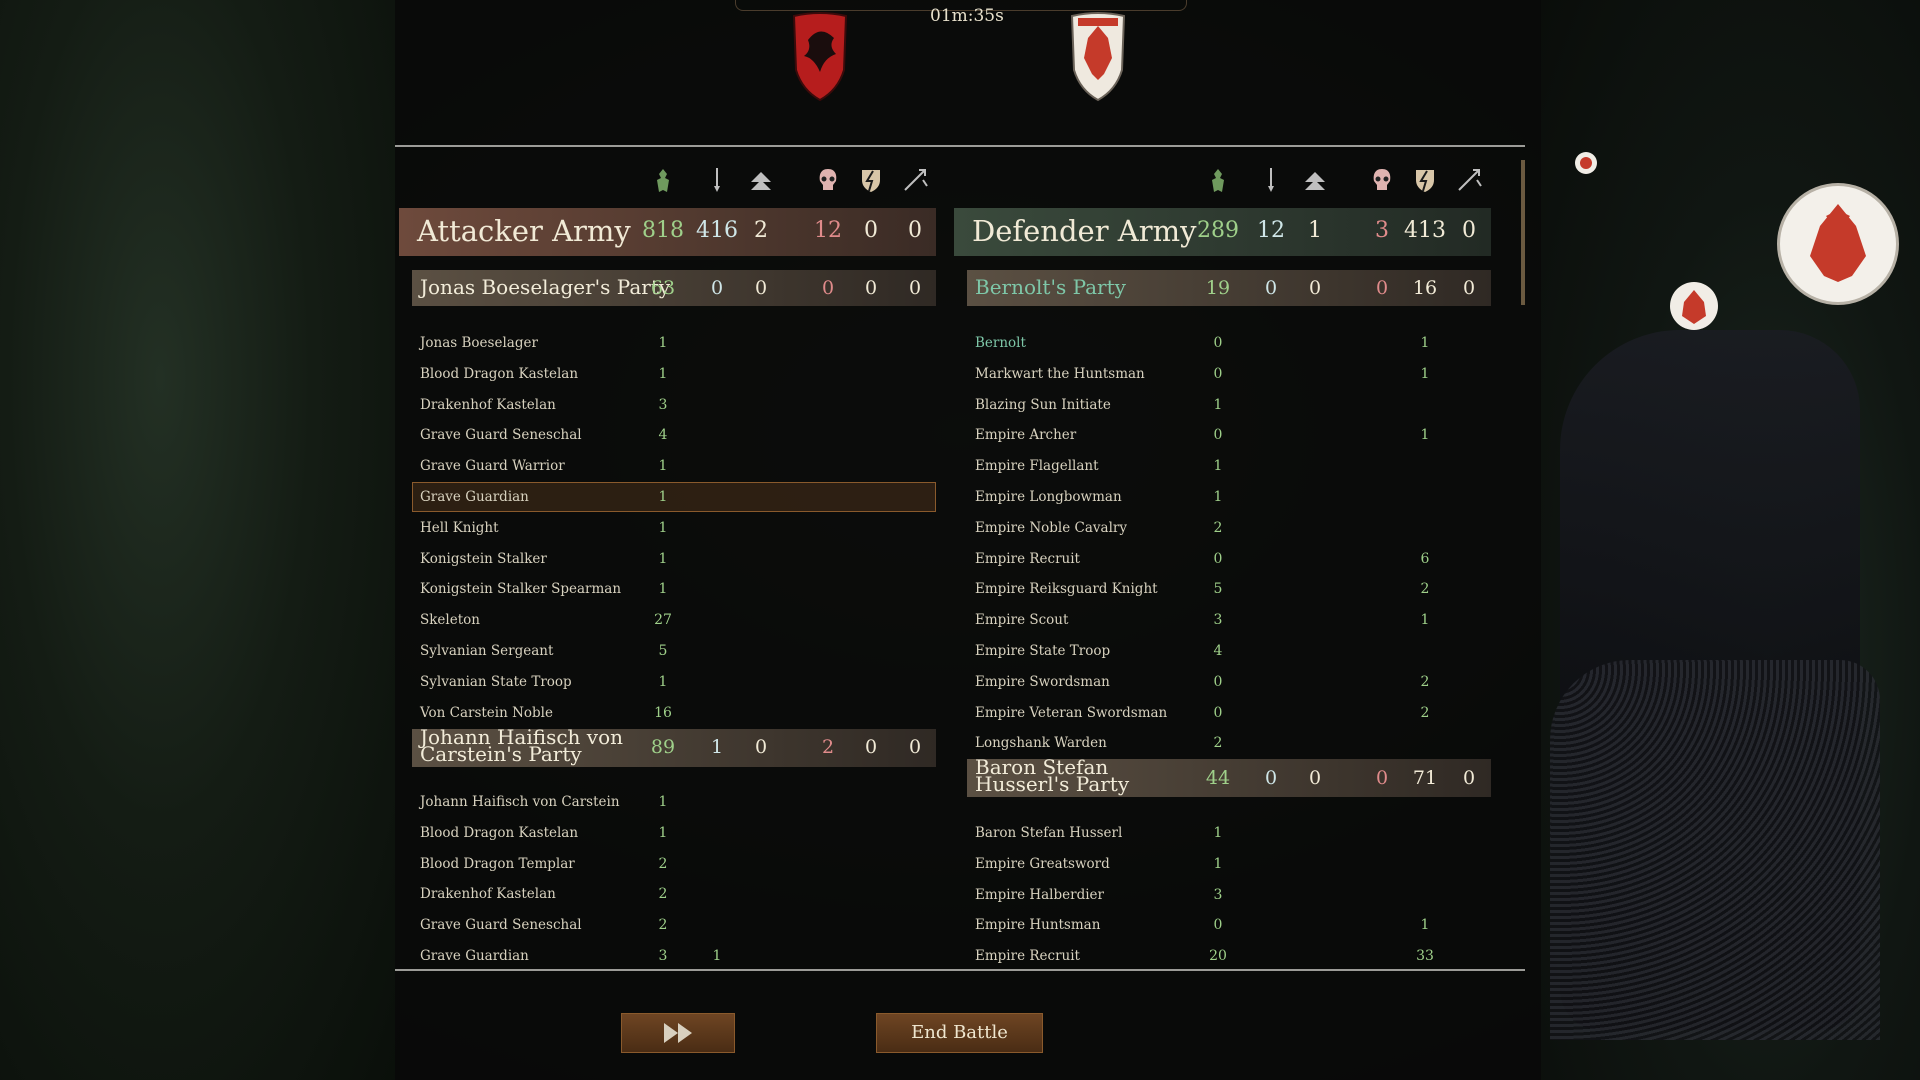  I want to click on defender-banner-icon, so click(1098, 58).